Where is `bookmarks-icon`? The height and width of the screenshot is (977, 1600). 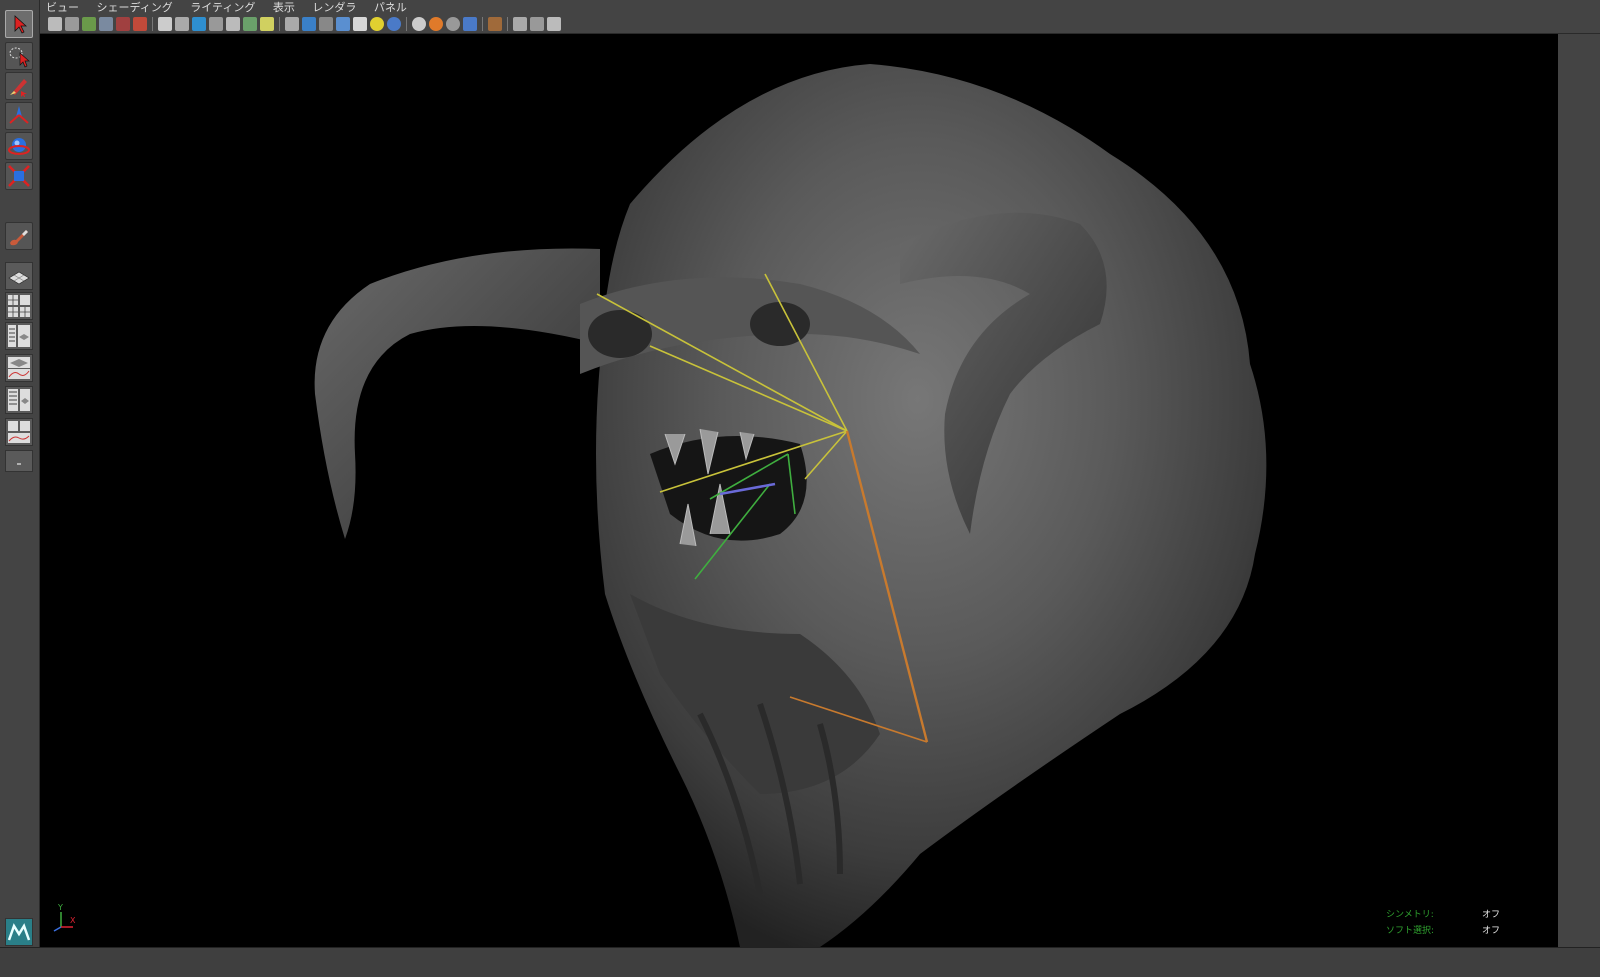 bookmarks-icon is located at coordinates (89, 24).